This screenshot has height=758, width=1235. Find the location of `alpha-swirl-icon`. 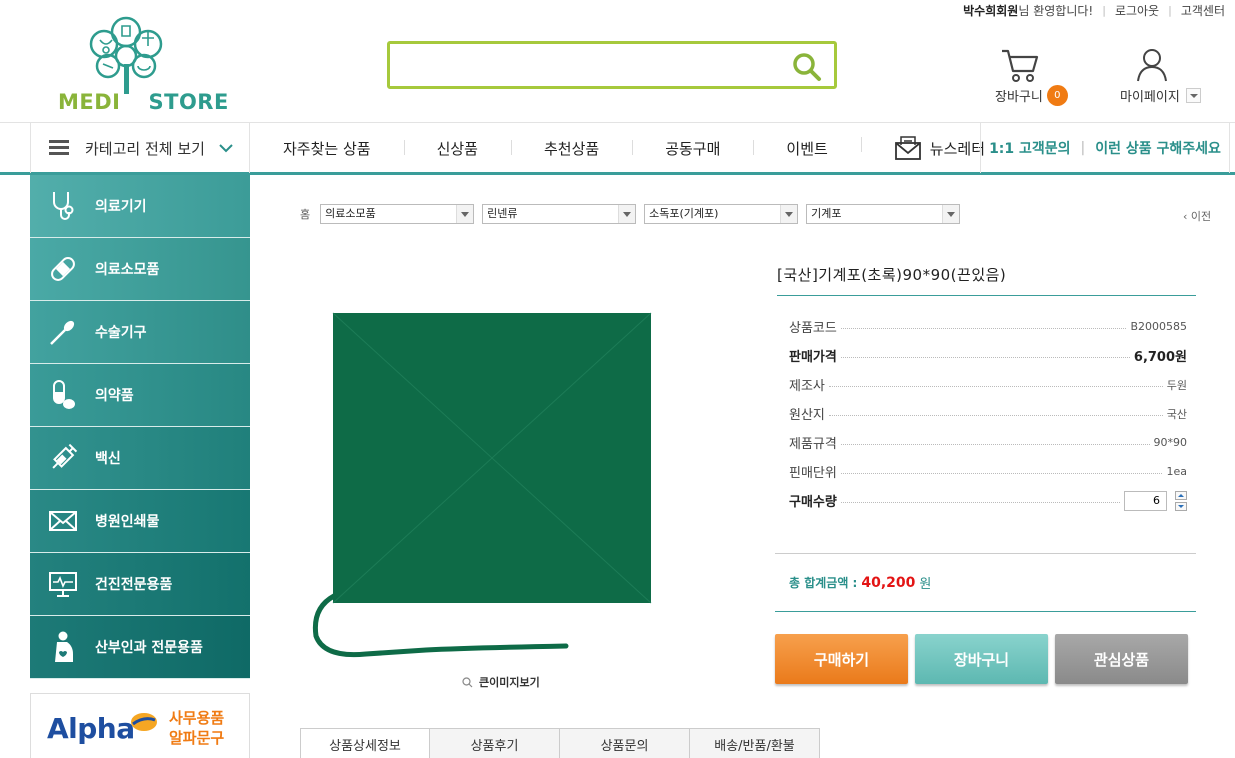

alpha-swirl-icon is located at coordinates (144, 722).